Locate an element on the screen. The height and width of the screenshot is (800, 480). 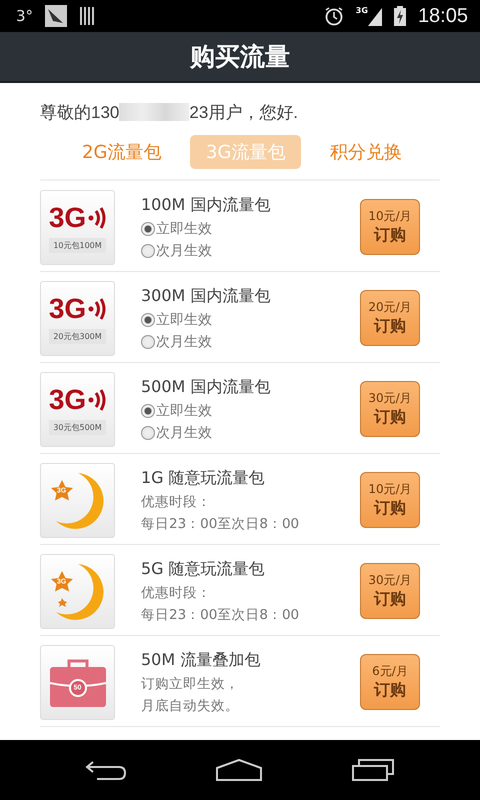
tab: 积分兑换 is located at coordinates (366, 152).